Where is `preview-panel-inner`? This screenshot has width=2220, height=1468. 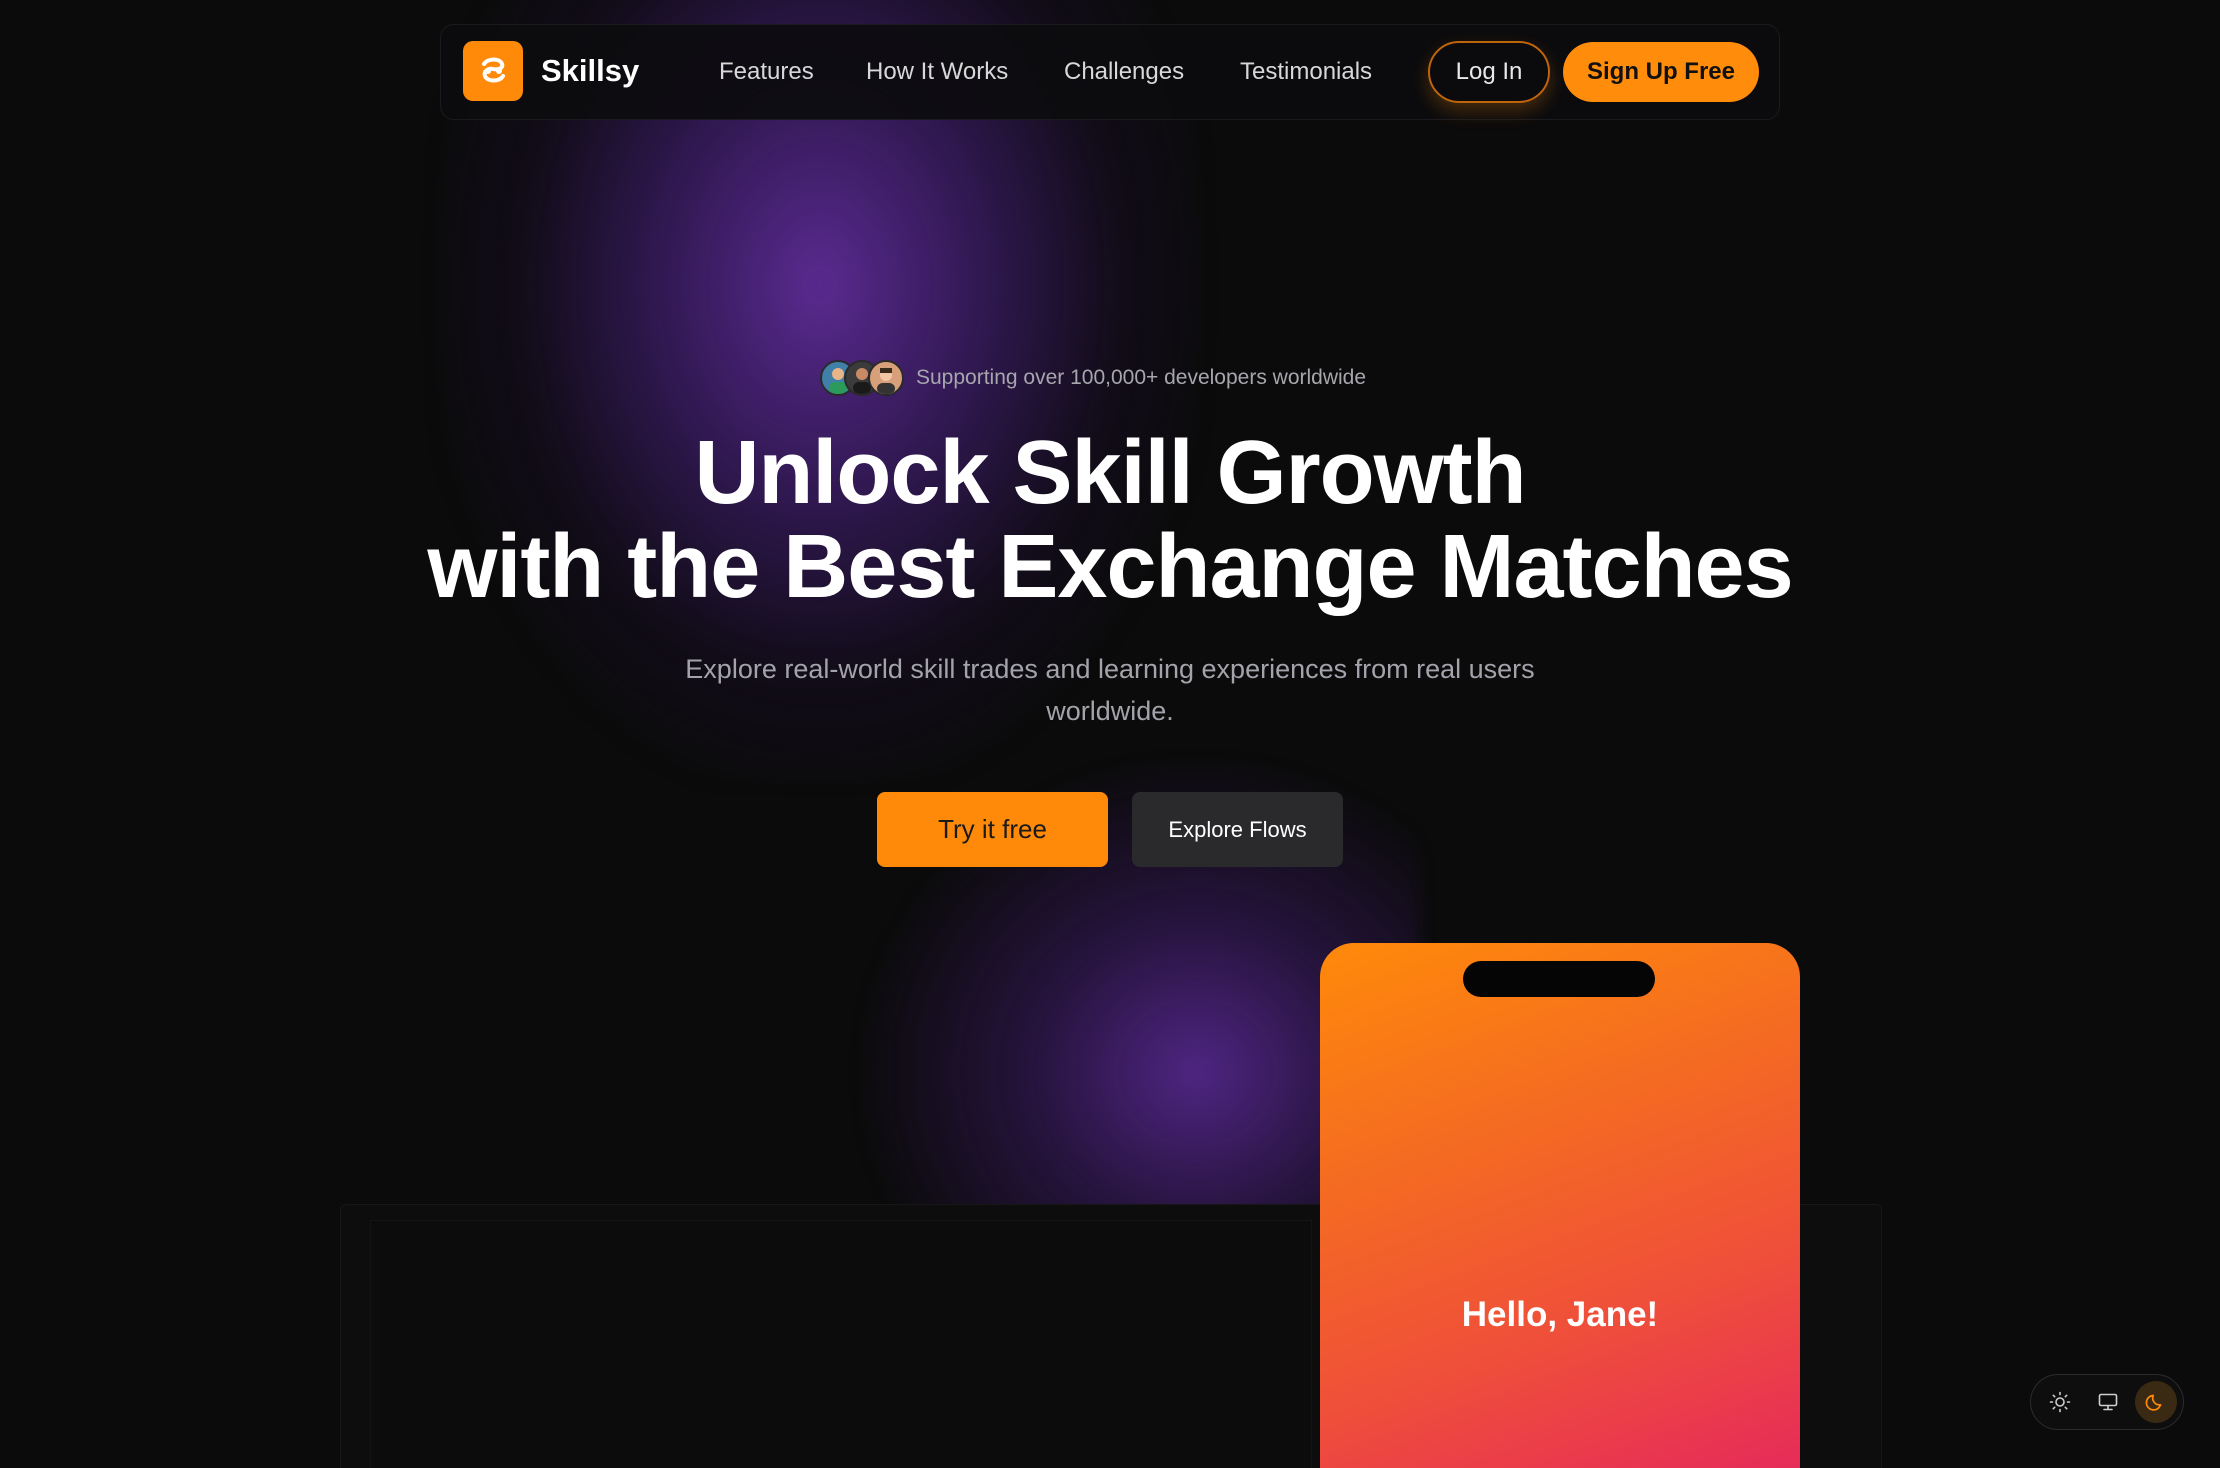
preview-panel-inner is located at coordinates (841, 1344).